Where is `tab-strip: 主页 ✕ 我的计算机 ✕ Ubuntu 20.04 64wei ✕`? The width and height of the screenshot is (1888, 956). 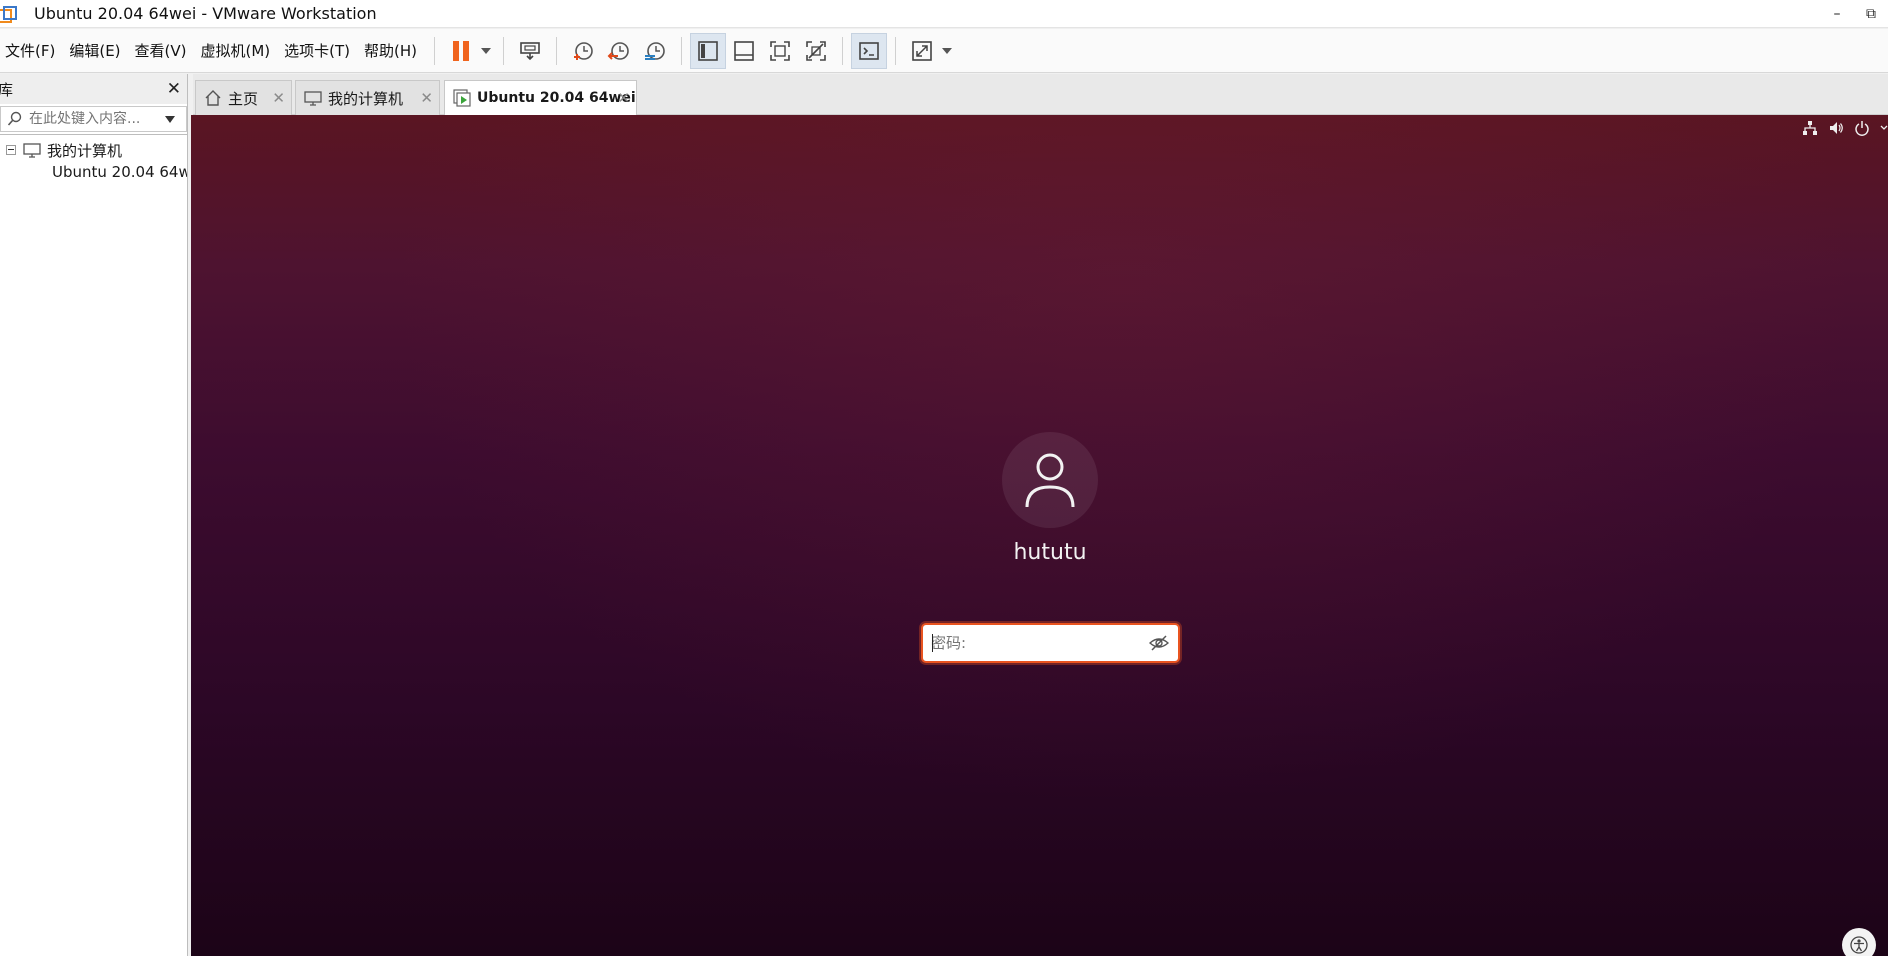
tab-strip: 主页 ✕ 我的计算机 ✕ Ubuntu 20.04 64wei ✕ is located at coordinates (1040, 94).